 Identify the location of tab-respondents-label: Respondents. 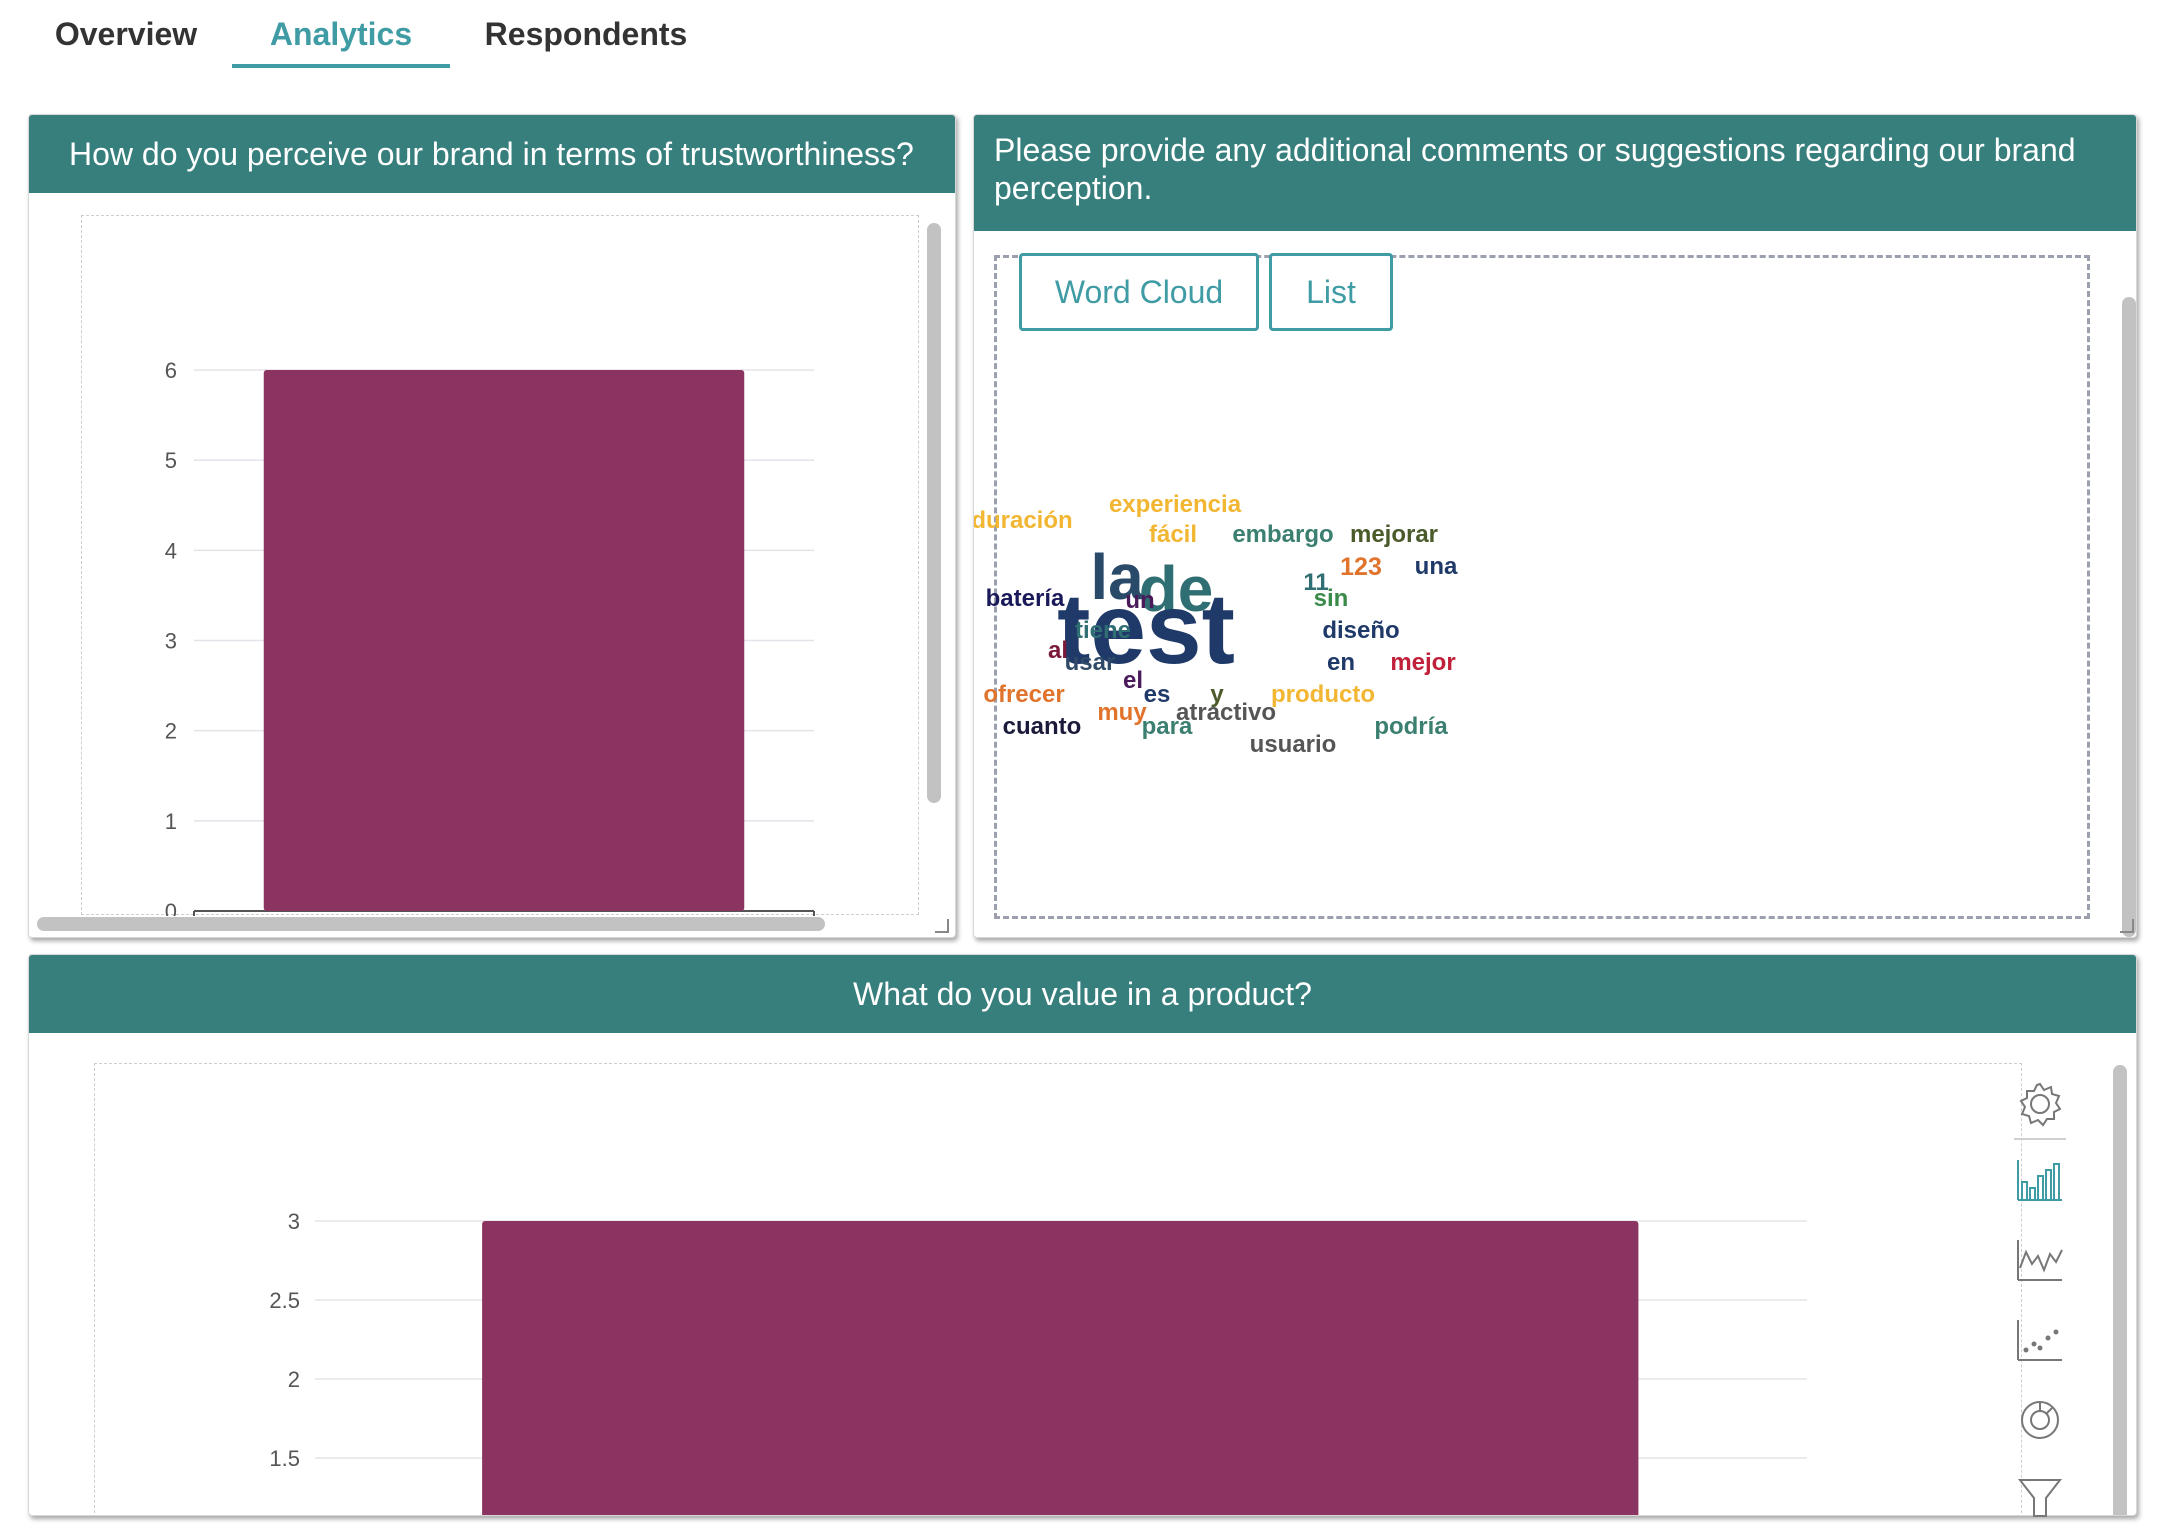
(586, 34).